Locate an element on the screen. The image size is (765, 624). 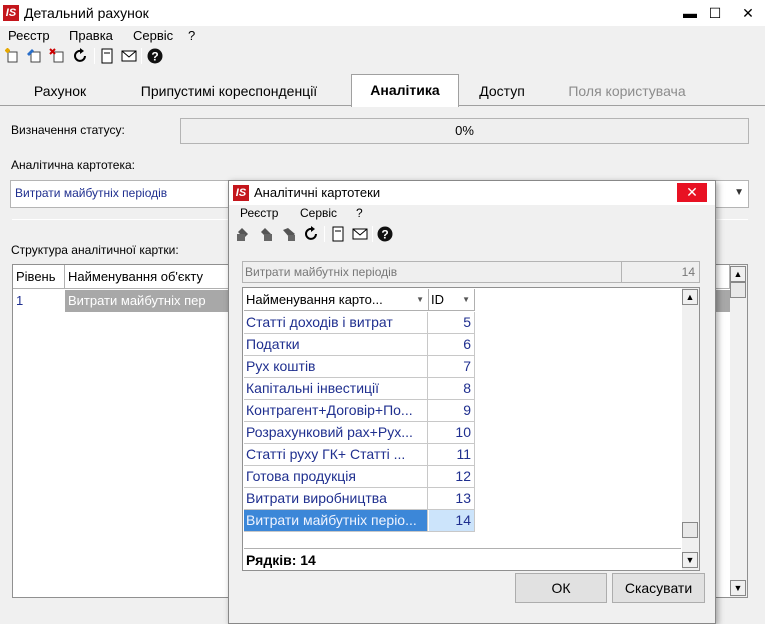
structure-scrollbar: ▲ ▼ is located at coordinates (738, 431).